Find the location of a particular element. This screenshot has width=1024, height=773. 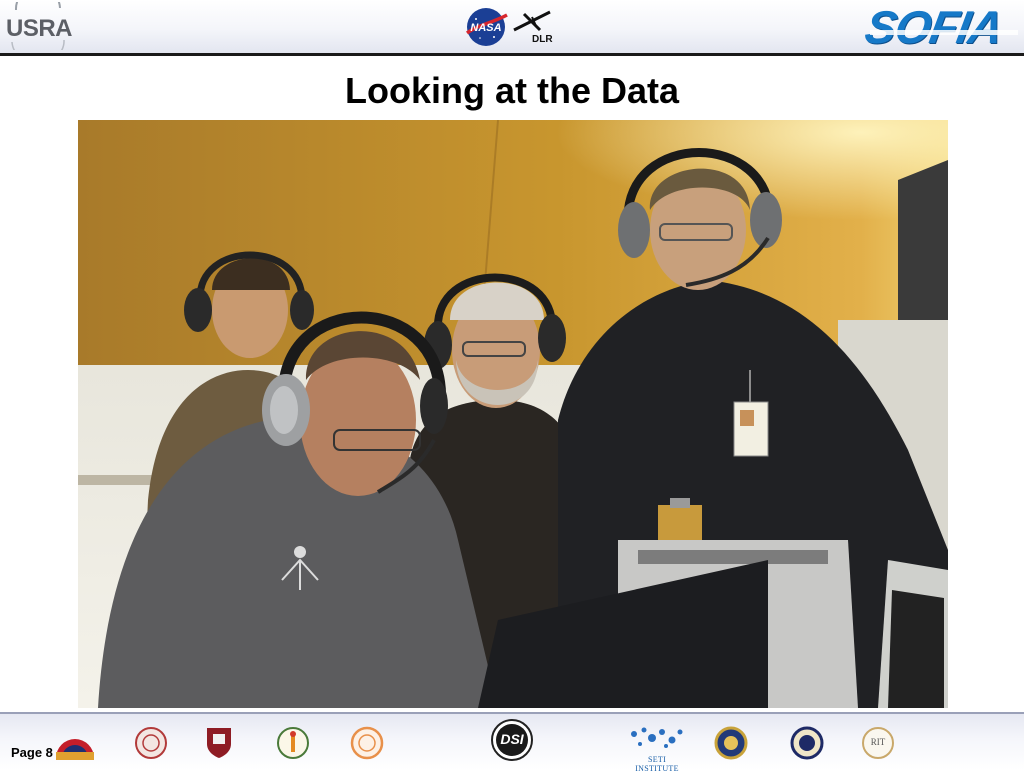

slide-header: USRA NASA DLR SOFIA is located at coordinates (512, 28).